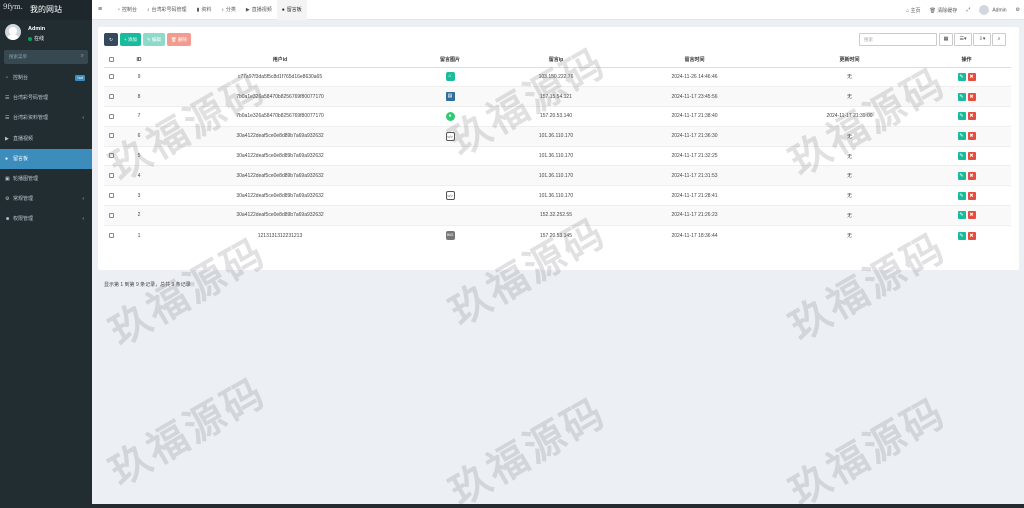 The image size is (1024, 508). I want to click on col-time: 留言时间, so click(694, 60).